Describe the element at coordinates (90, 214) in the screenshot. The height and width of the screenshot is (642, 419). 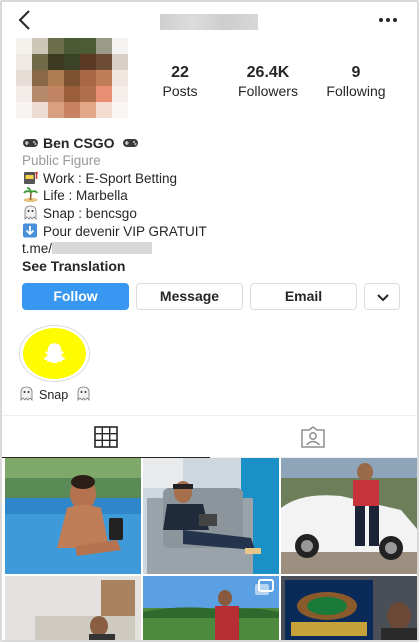
I see `bio-line-snap-text: Snap : bencsgo` at that location.